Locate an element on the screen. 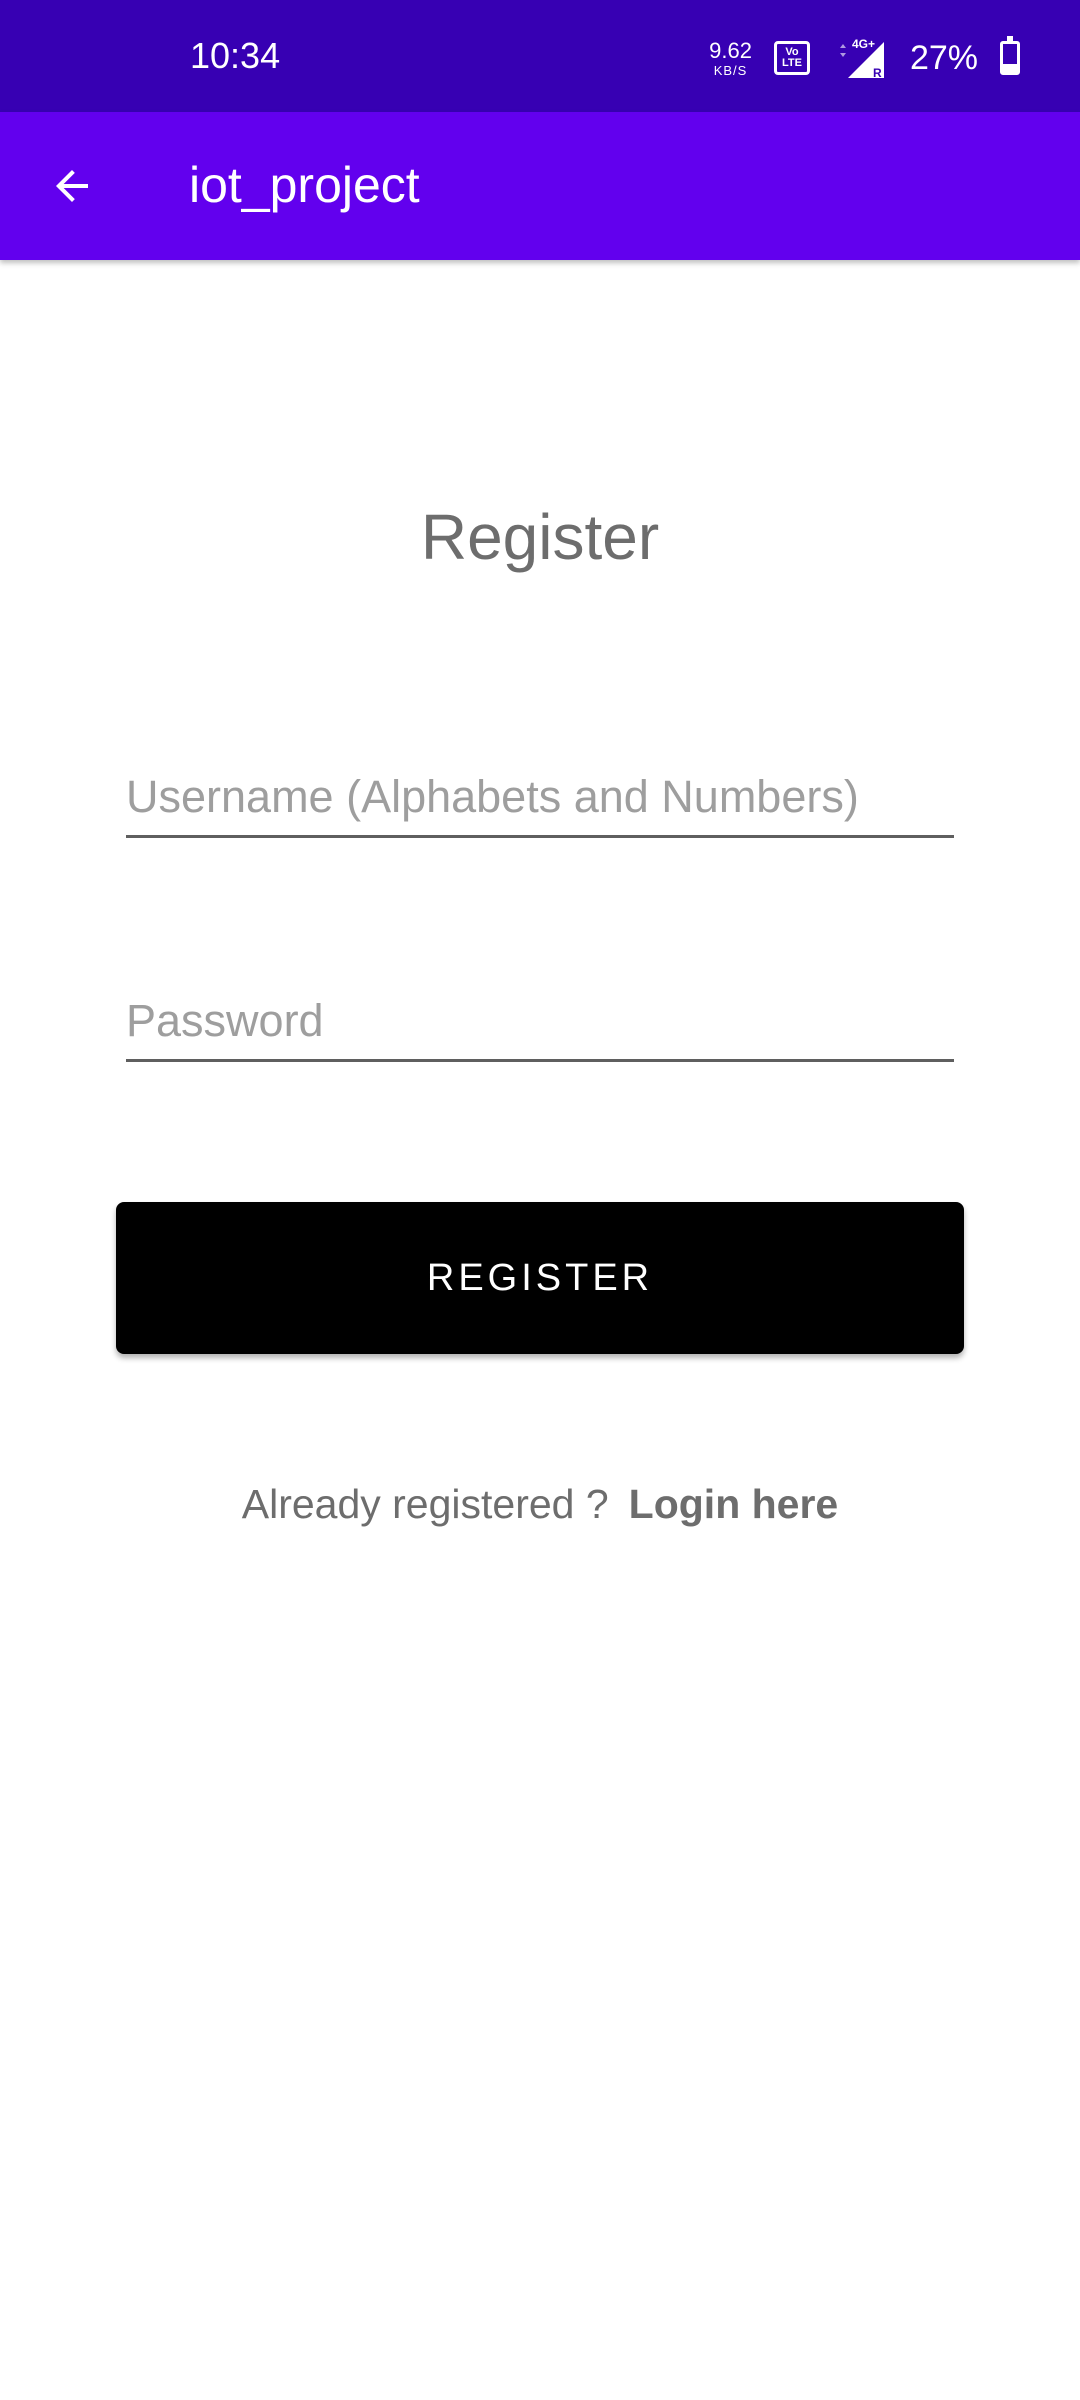 The image size is (1080, 2400). status-time: 10:34 is located at coordinates (235, 55).